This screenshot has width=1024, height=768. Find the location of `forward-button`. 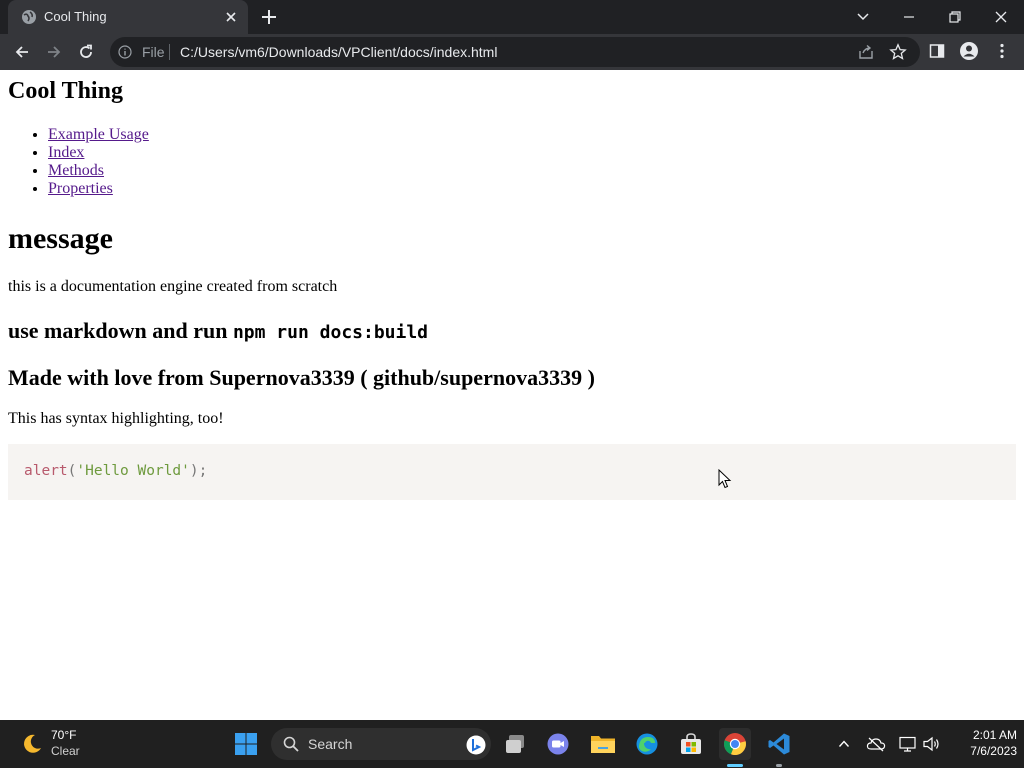

forward-button is located at coordinates (54, 52).